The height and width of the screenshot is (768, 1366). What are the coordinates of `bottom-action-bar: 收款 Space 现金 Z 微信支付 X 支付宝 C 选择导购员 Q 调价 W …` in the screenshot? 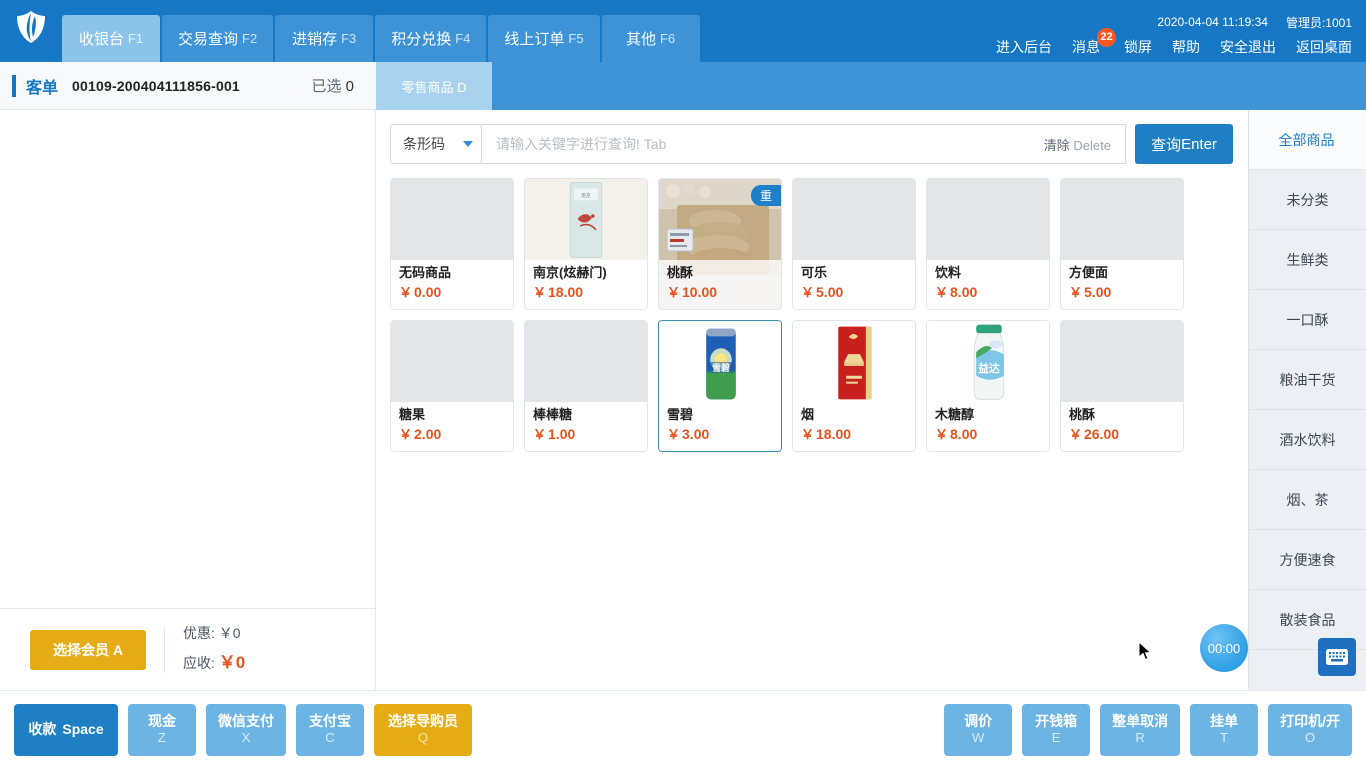 It's located at (683, 729).